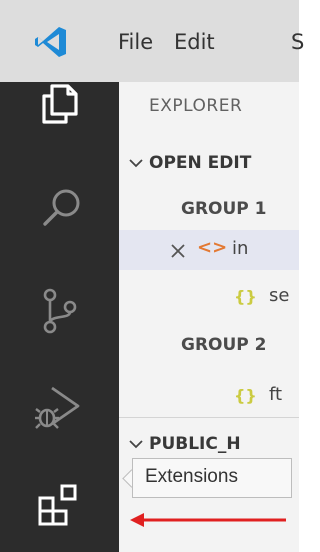 The width and height of the screenshot is (320, 552). What do you see at coordinates (275, 394) in the screenshot?
I see `open-editor-filename: ft` at bounding box center [275, 394].